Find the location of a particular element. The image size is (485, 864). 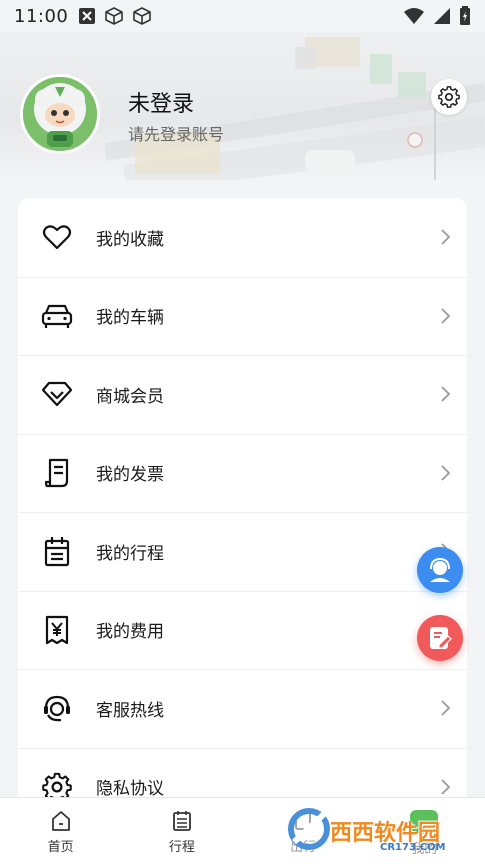

tab-home: 首页 is located at coordinates (60, 831).